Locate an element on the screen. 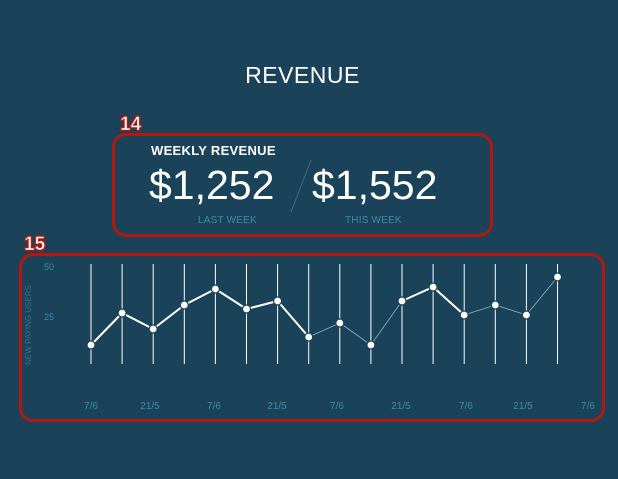  y-axis-label: NEW PAYING USERS is located at coordinates (28, 325).